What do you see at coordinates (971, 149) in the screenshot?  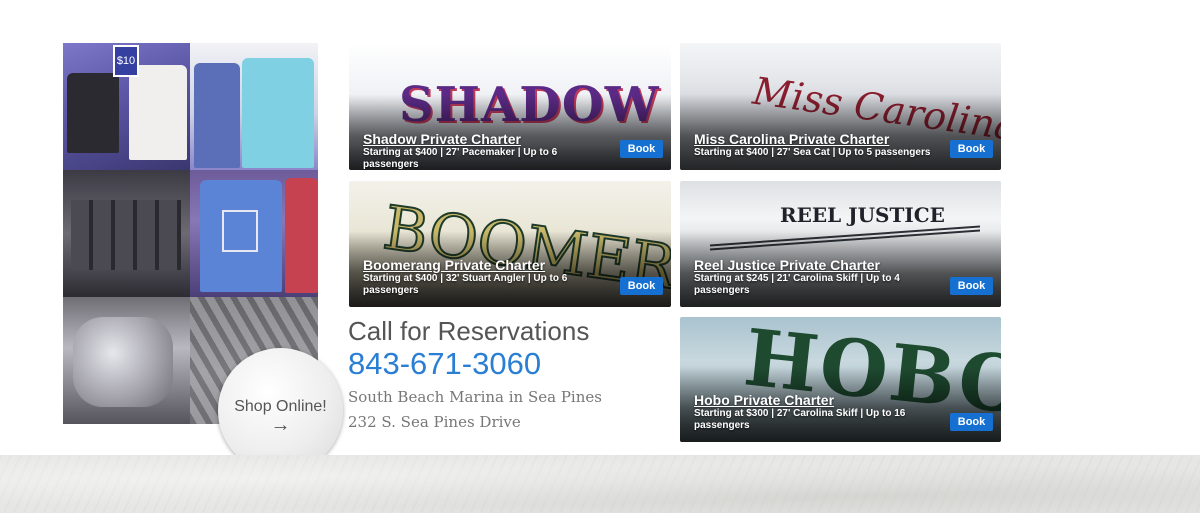 I see `book-button-miss-carolina: Book` at bounding box center [971, 149].